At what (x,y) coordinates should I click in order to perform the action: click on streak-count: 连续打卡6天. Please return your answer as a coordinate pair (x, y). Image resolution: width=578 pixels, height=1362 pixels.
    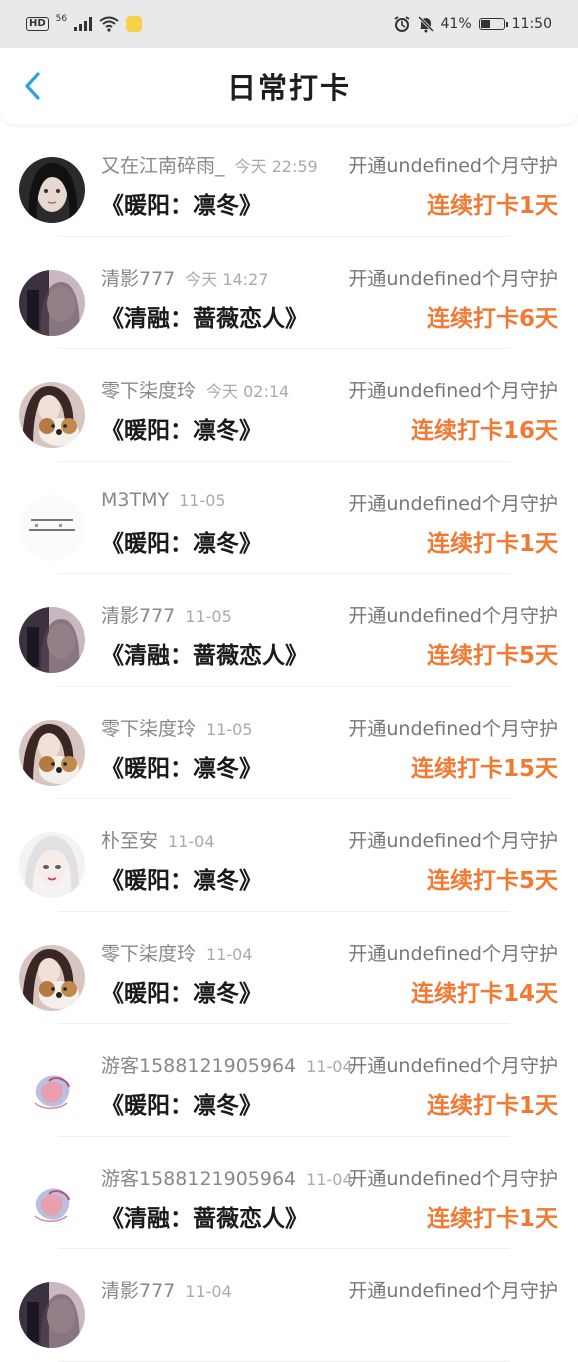
    Looking at the image, I should click on (492, 318).